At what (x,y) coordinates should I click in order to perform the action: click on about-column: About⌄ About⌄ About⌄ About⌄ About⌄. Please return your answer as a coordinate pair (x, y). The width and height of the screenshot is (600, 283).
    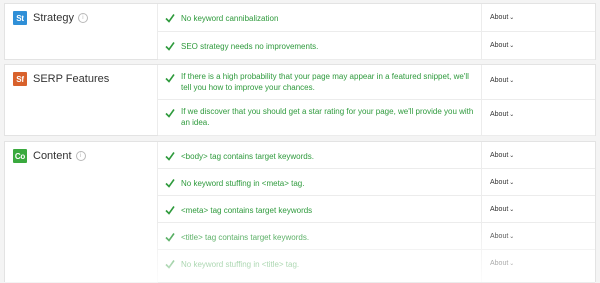
    Looking at the image, I should click on (538, 212).